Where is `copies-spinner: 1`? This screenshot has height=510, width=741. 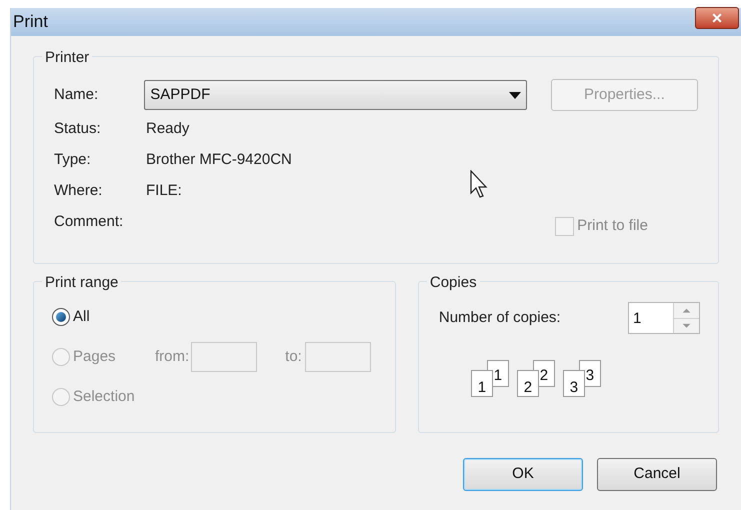 copies-spinner: 1 is located at coordinates (664, 318).